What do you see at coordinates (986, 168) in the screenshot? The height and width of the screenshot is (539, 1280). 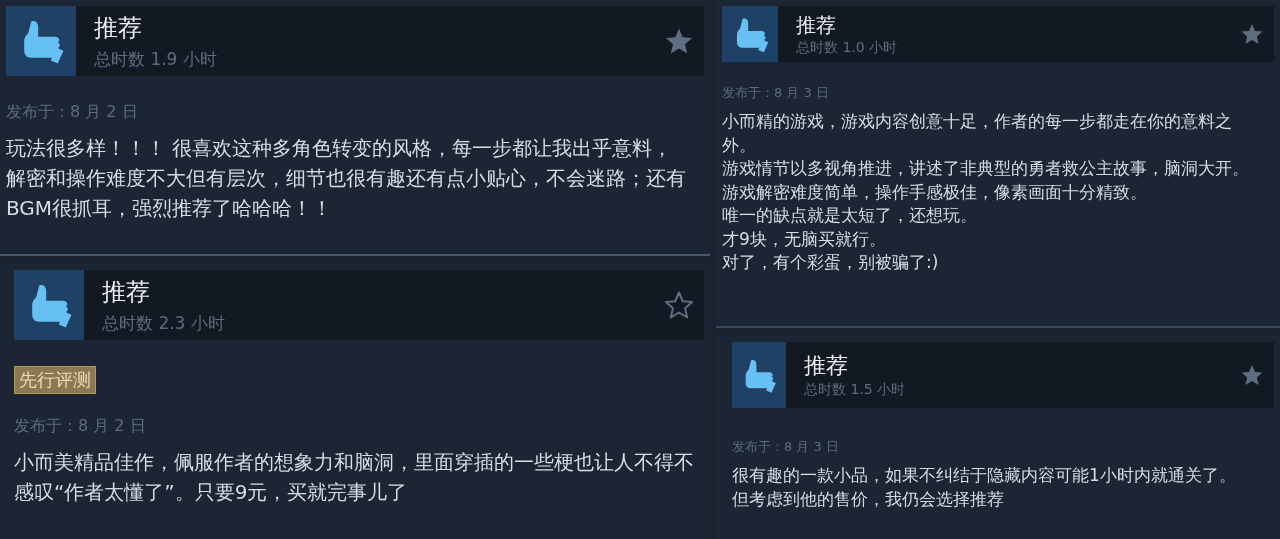 I see `review-text: 游戏情节以多视角推进，讲述了非典型的勇者救公主故事，脑洞大开。` at bounding box center [986, 168].